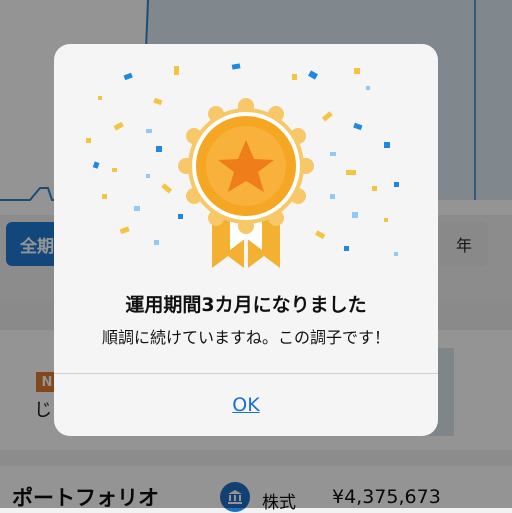  What do you see at coordinates (246, 405) in the screenshot?
I see `ok-button: OK` at bounding box center [246, 405].